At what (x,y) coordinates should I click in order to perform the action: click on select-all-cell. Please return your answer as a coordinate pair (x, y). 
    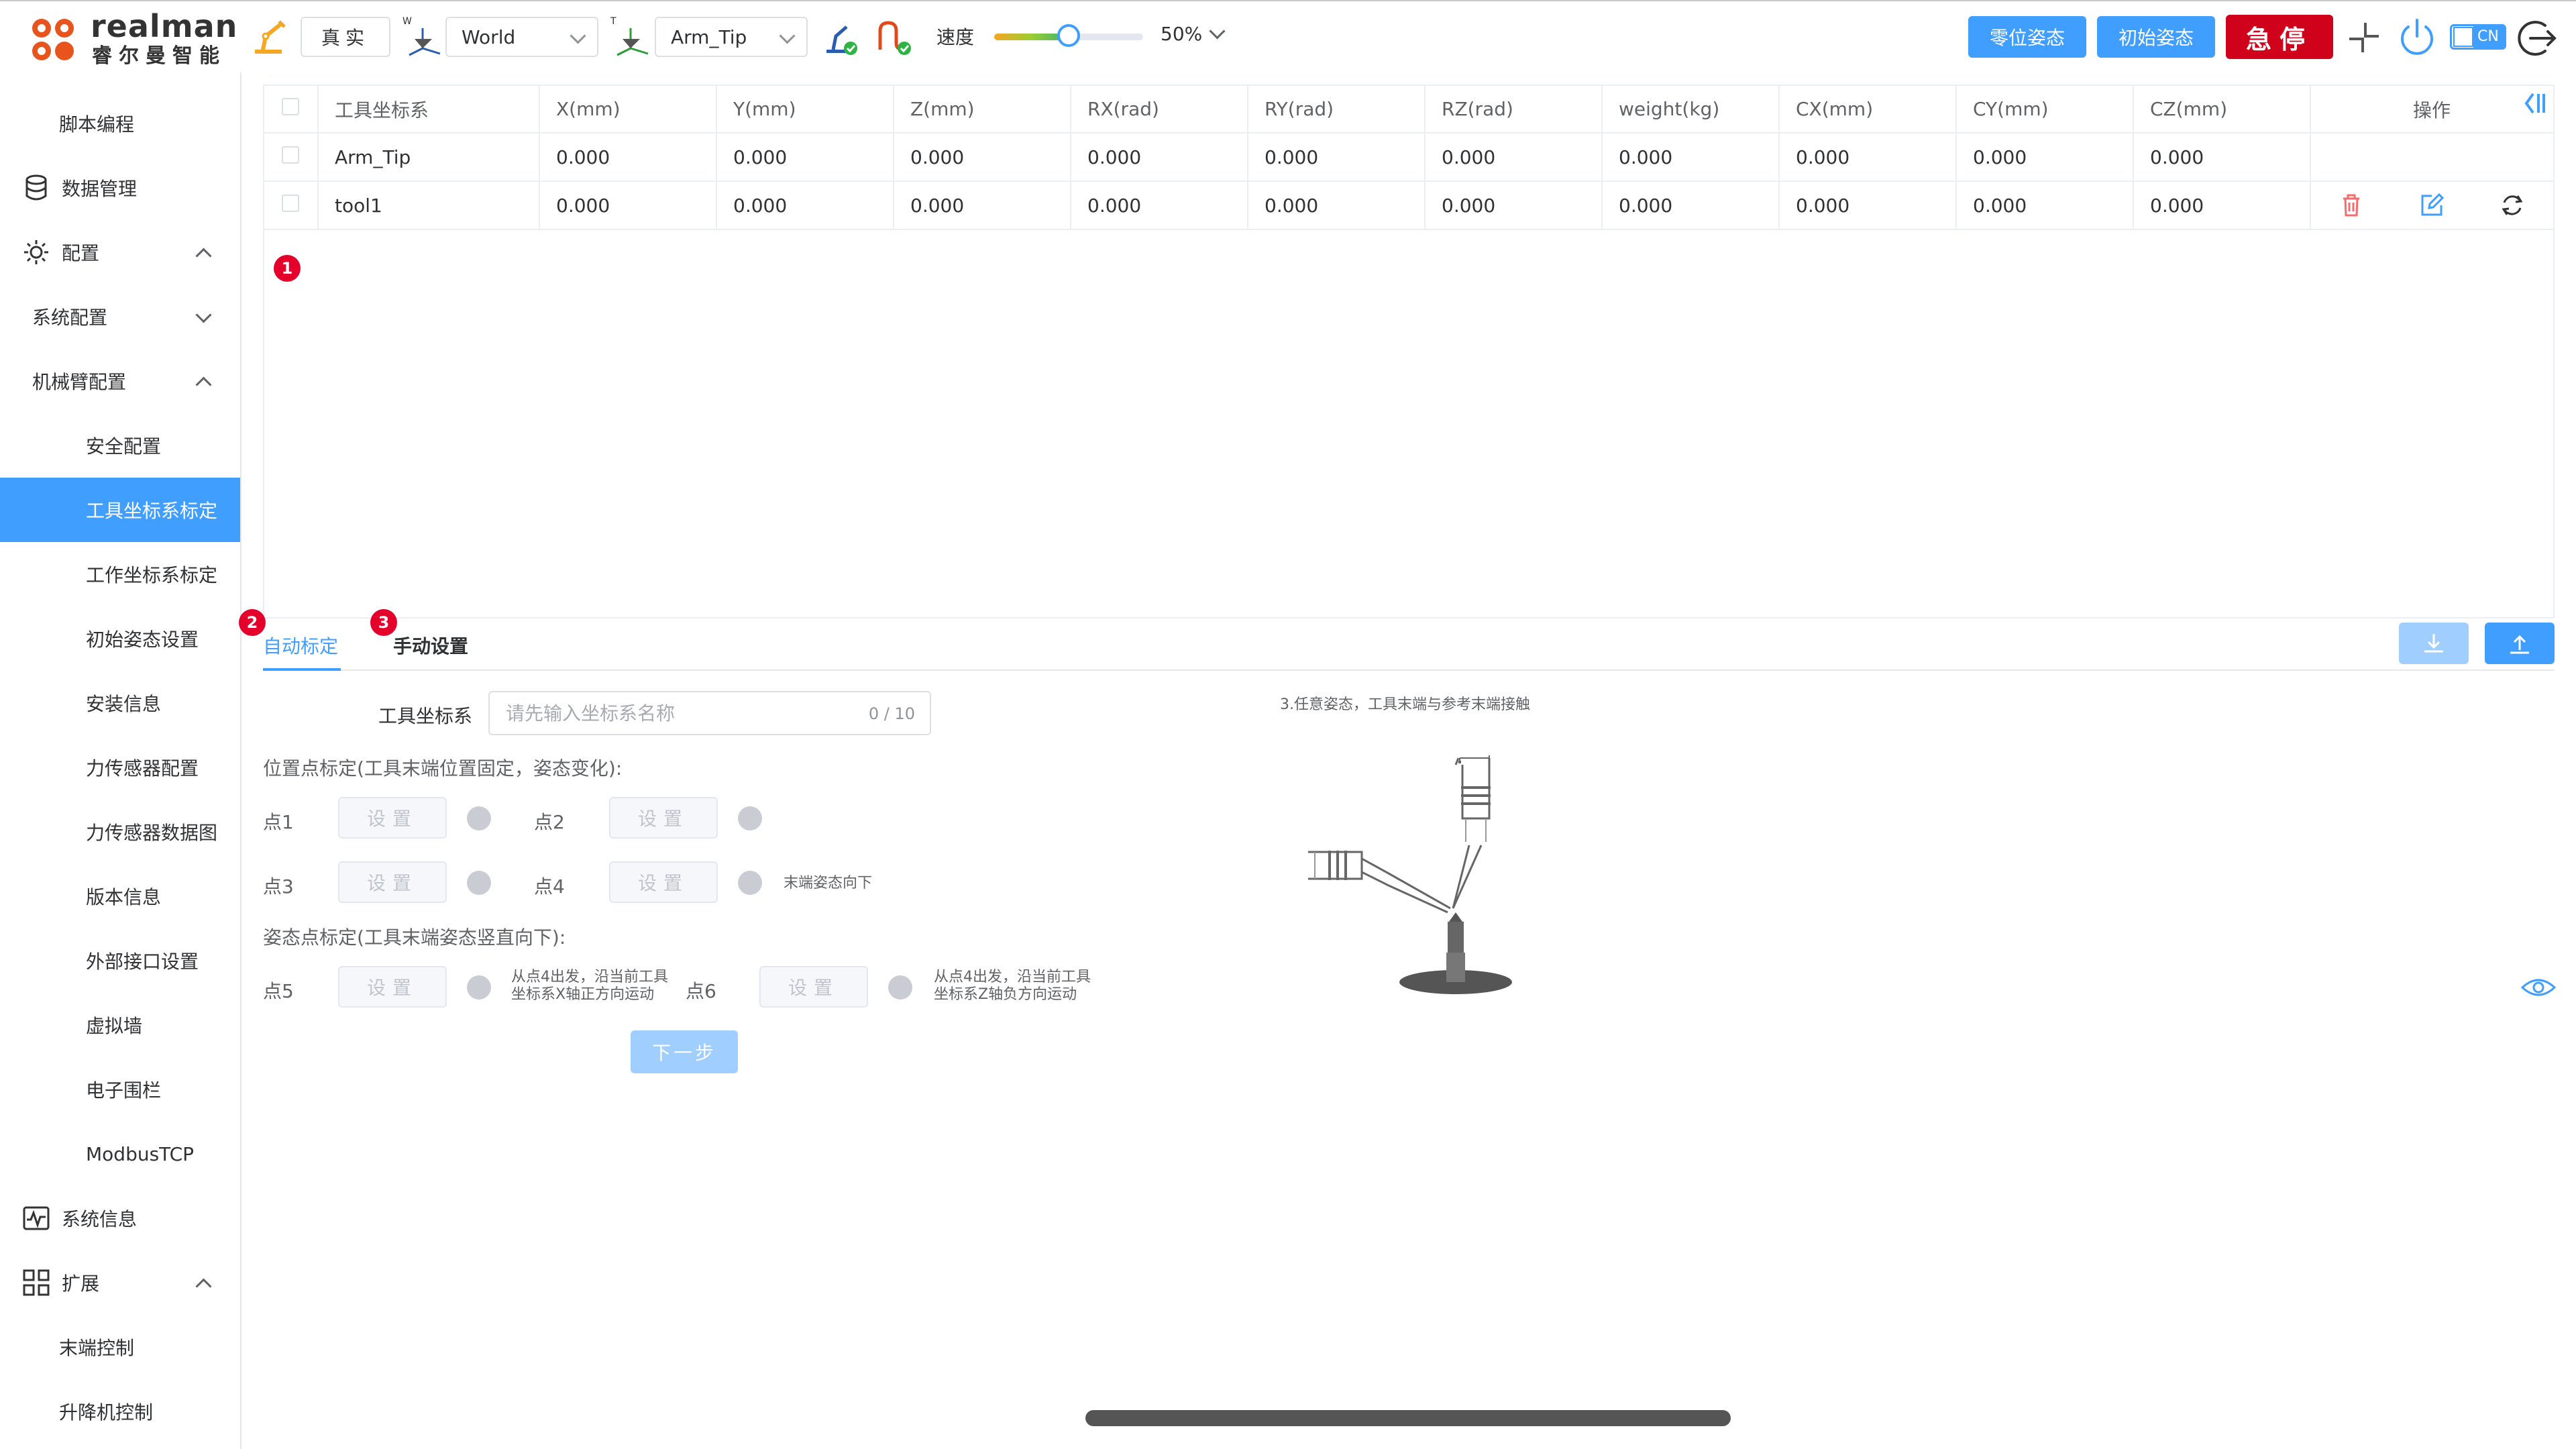
    Looking at the image, I should click on (291, 109).